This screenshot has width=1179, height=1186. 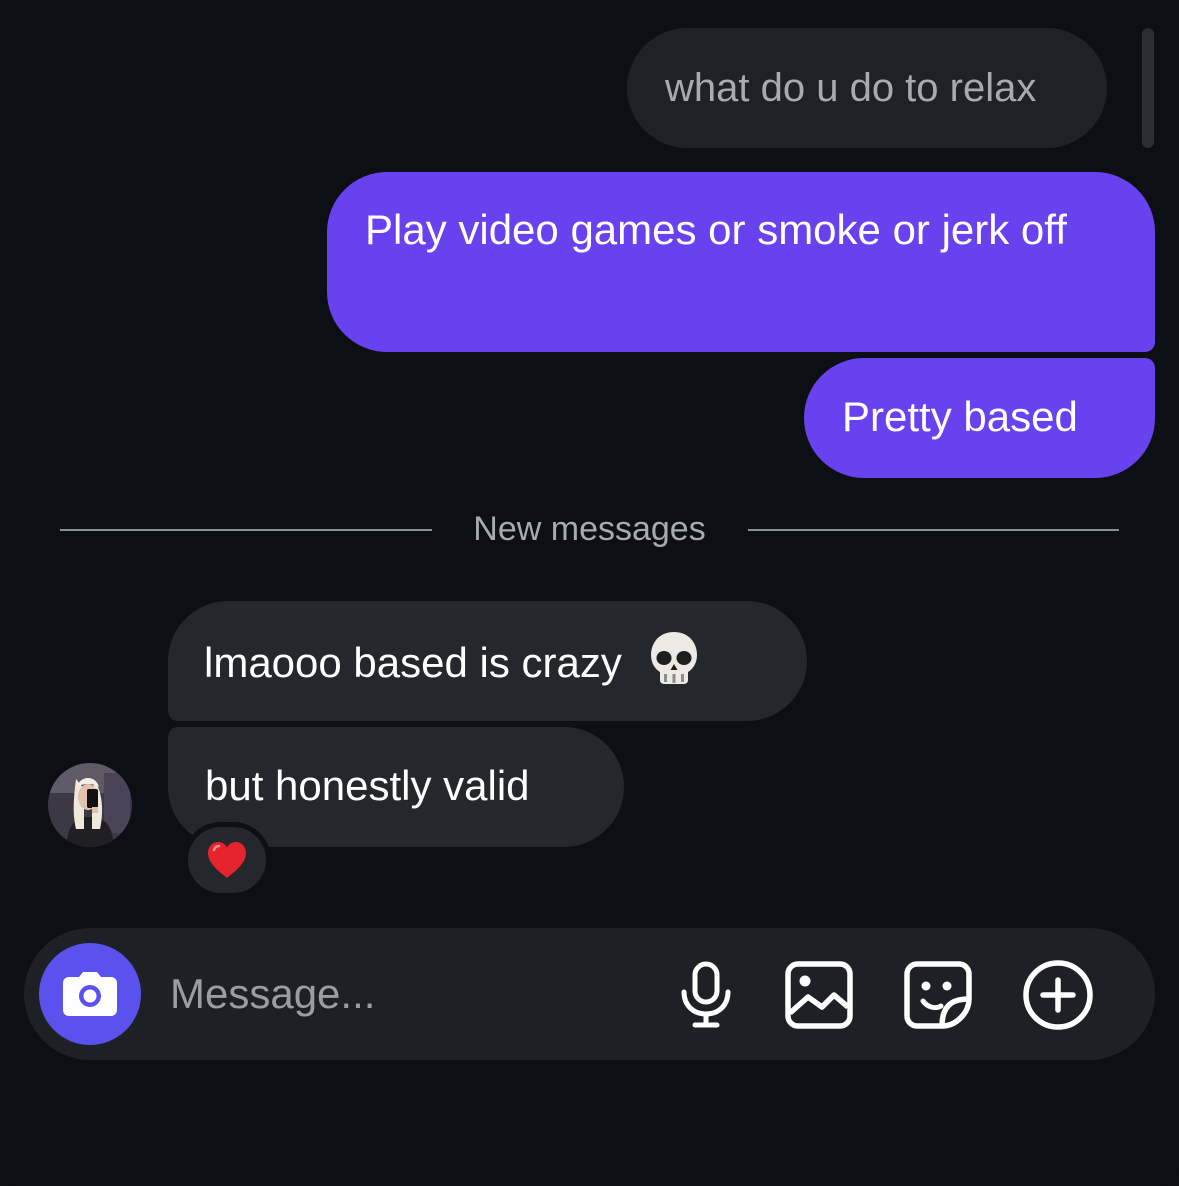 I want to click on gallery-button, so click(x=819, y=995).